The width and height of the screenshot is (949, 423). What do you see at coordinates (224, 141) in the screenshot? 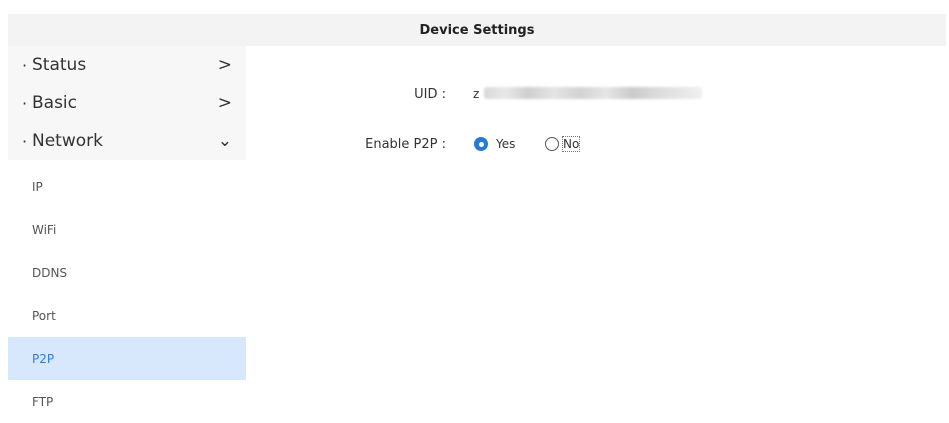
I see `chevron-down-icon: ⌄` at bounding box center [224, 141].